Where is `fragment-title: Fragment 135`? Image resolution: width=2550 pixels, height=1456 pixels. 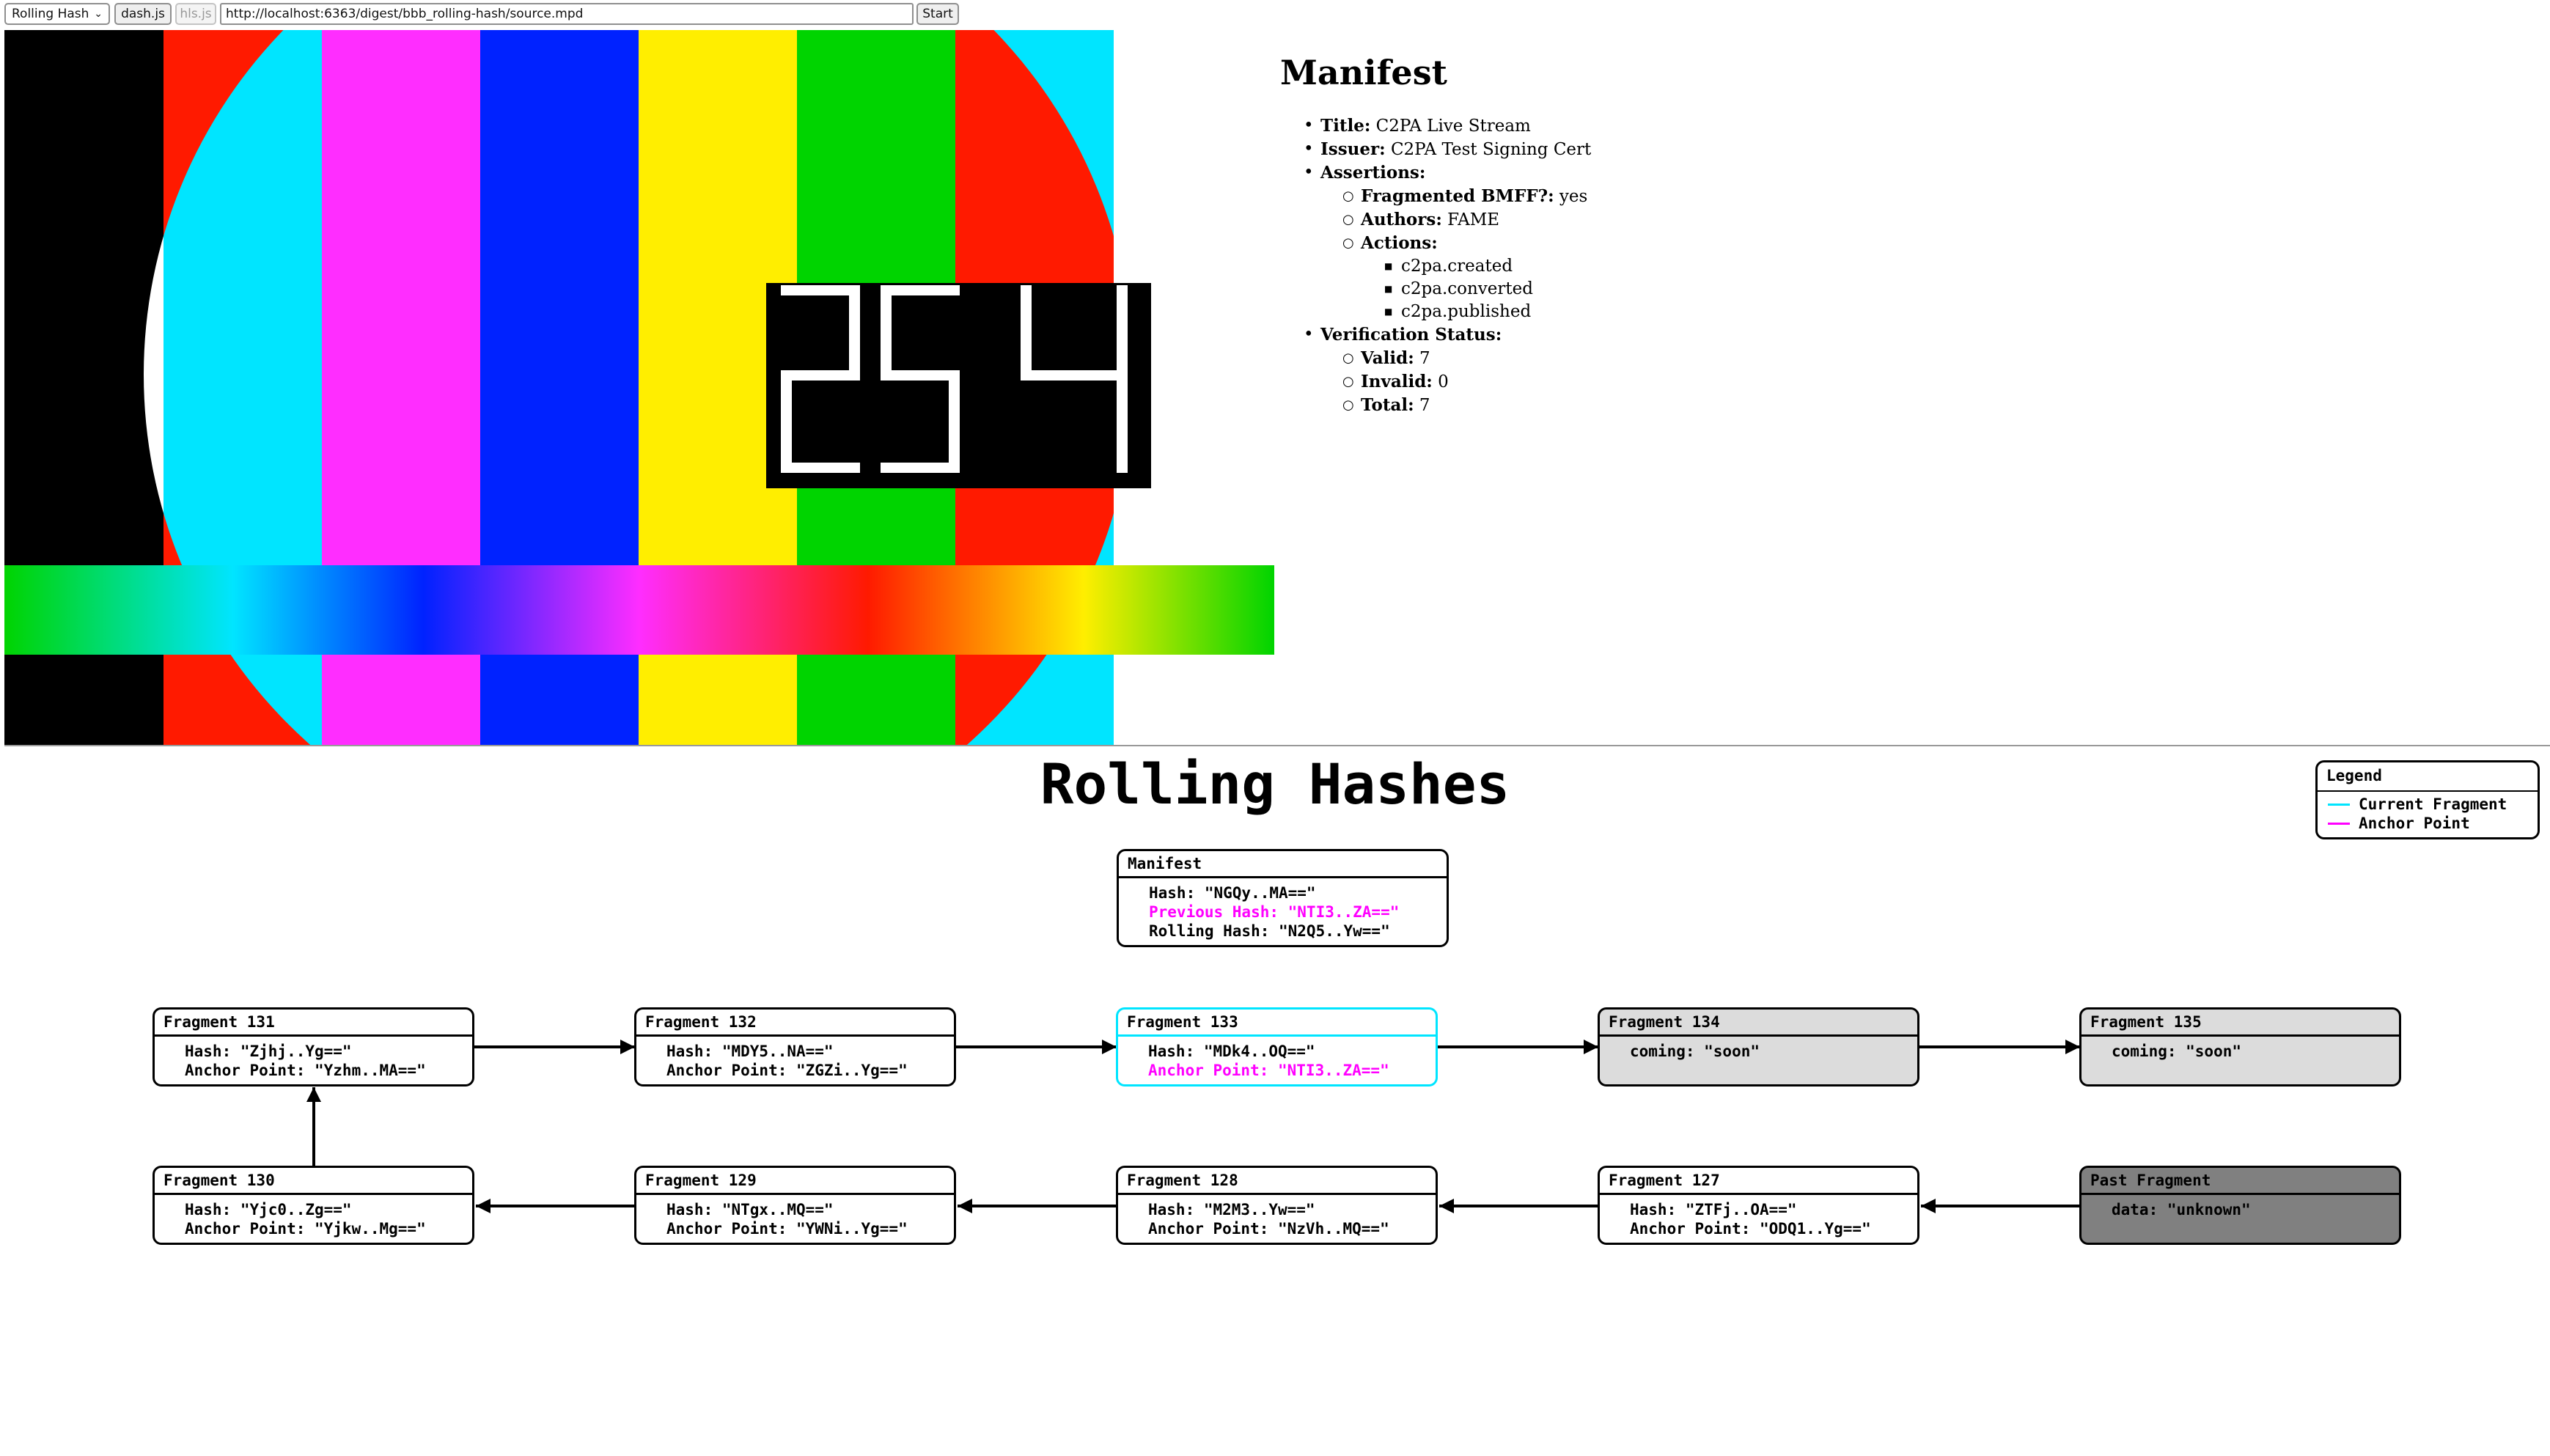 fragment-title: Fragment 135 is located at coordinates (2240, 1023).